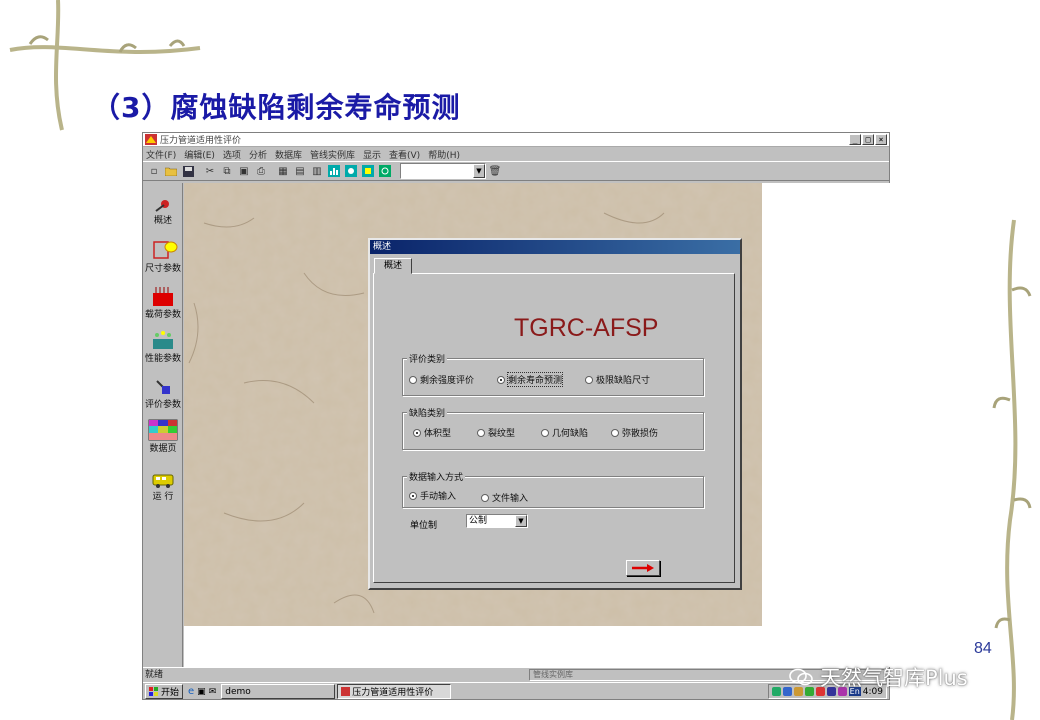 This screenshot has width=1040, height=720. What do you see at coordinates (443, 171) in the screenshot?
I see `toolbar-combo: ▼` at bounding box center [443, 171].